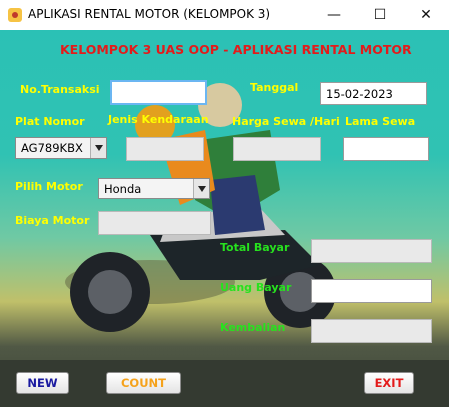 This screenshot has height=407, width=449. I want to click on harga-sewa-label: Harga Sewa /Hari, so click(286, 121).